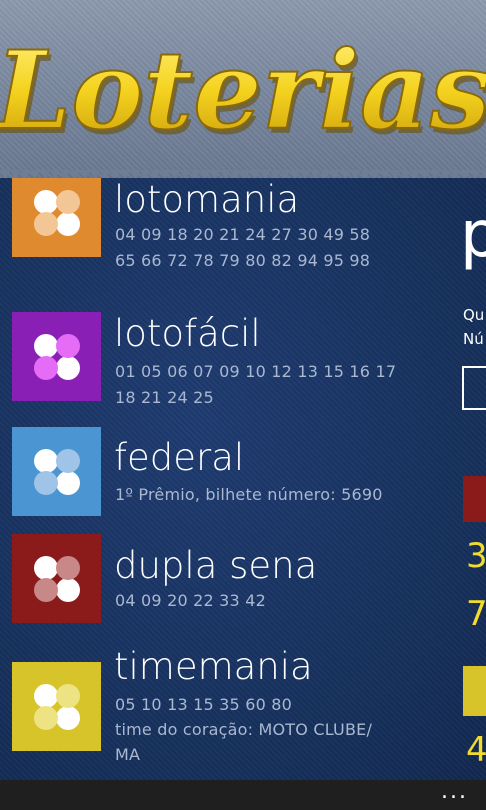 The image size is (486, 810). Describe the element at coordinates (243, 234) in the screenshot. I see `lottery-numbers-line1: 04 09 18 20 21 24 27 30 49 58` at that location.